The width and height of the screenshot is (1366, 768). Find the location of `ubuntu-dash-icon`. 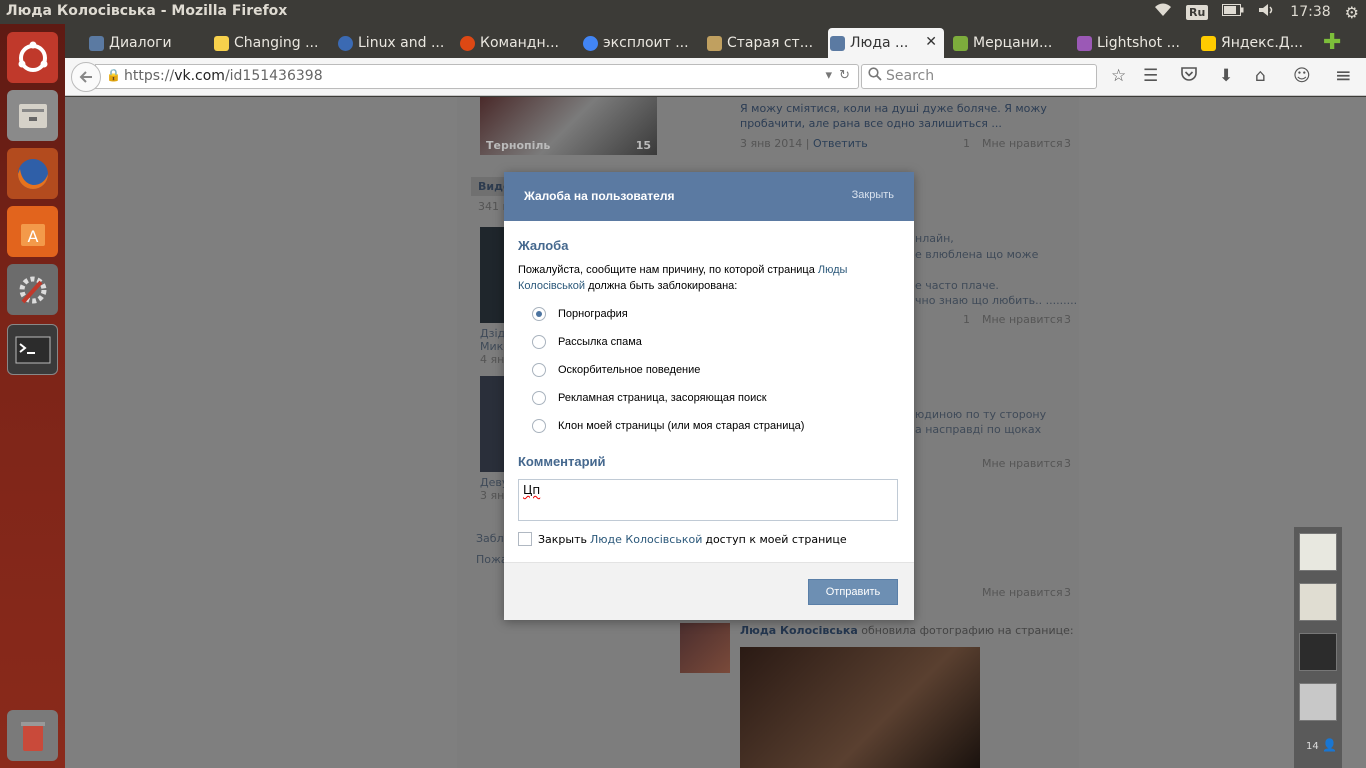

ubuntu-dash-icon is located at coordinates (32, 57).